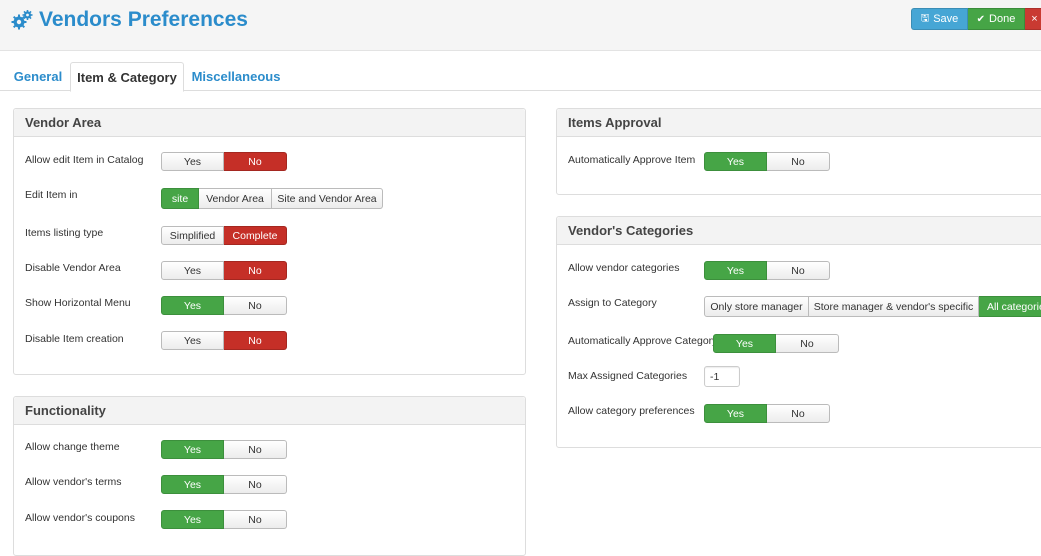 Image resolution: width=1041 pixels, height=556 pixels. Describe the element at coordinates (612, 303) in the screenshot. I see `setting-label: Assign to Category` at that location.